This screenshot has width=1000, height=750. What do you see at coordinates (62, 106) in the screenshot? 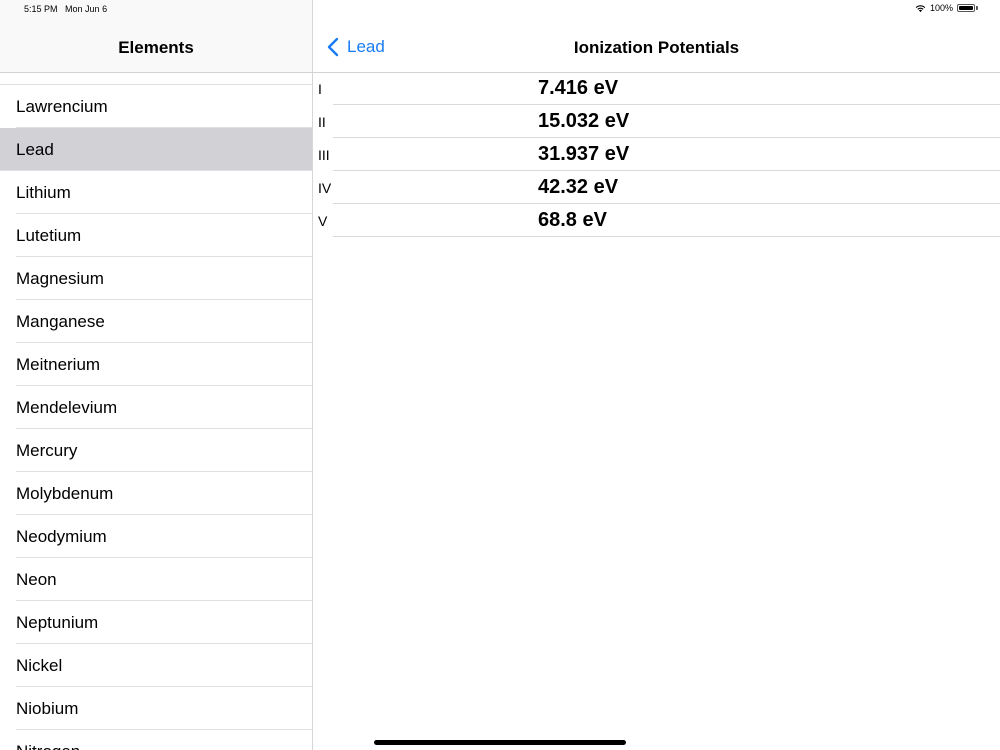
I see `sidebar-item-label: Lawrencium` at bounding box center [62, 106].